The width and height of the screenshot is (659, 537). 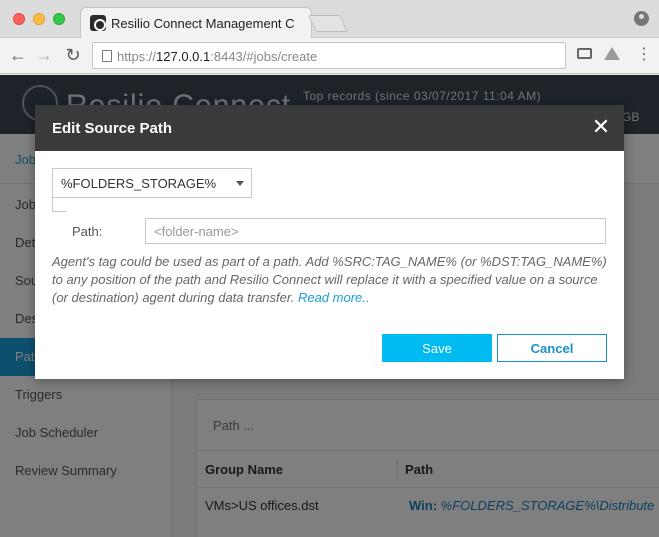 I want to click on tab-title: Resilio Connect Management C, so click(x=203, y=23).